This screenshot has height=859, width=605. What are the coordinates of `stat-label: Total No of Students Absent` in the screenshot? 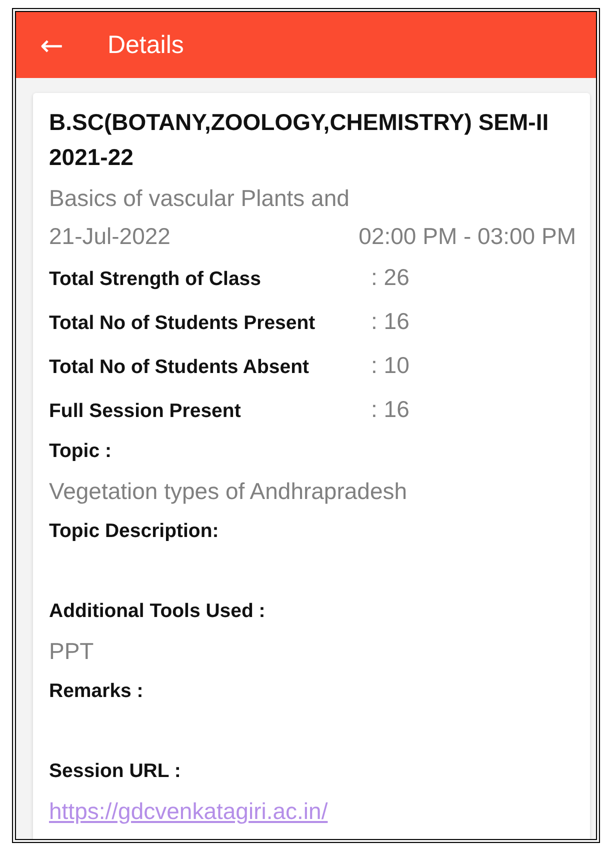 It's located at (179, 367).